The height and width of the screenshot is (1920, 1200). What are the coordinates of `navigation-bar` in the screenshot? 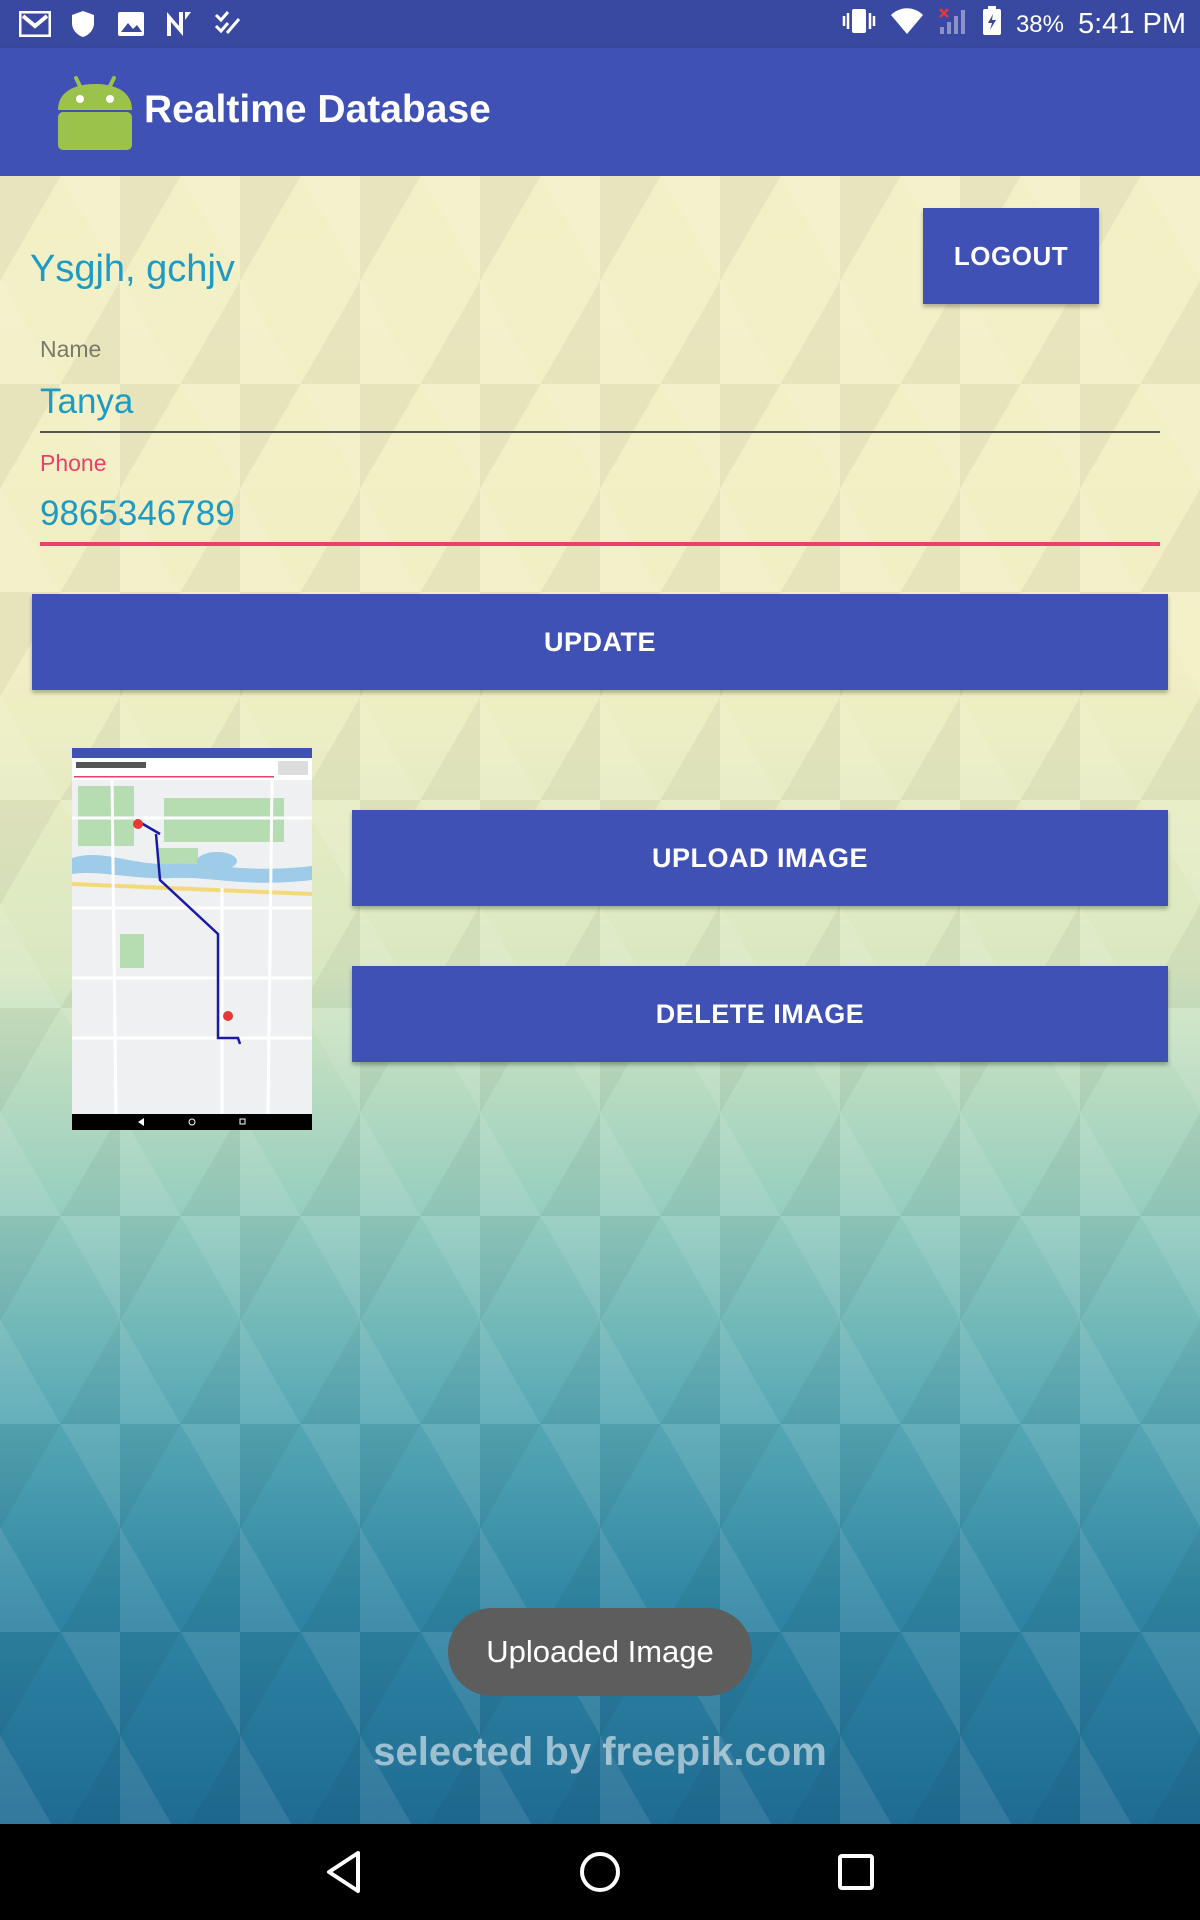 It's located at (600, 1872).